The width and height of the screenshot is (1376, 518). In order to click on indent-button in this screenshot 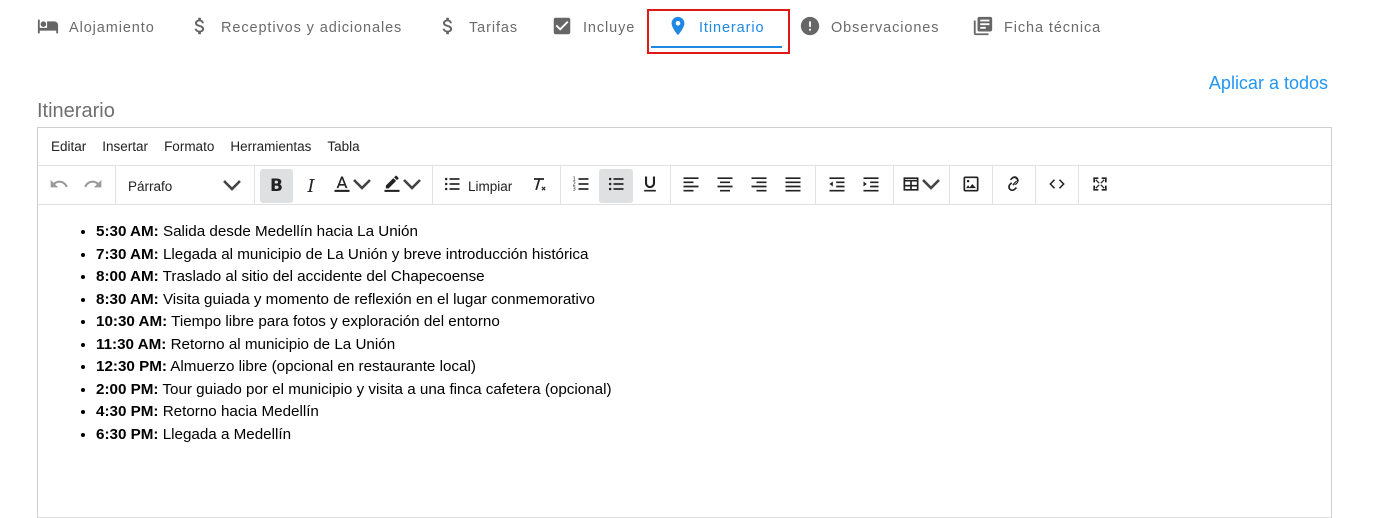, I will do `click(871, 186)`.